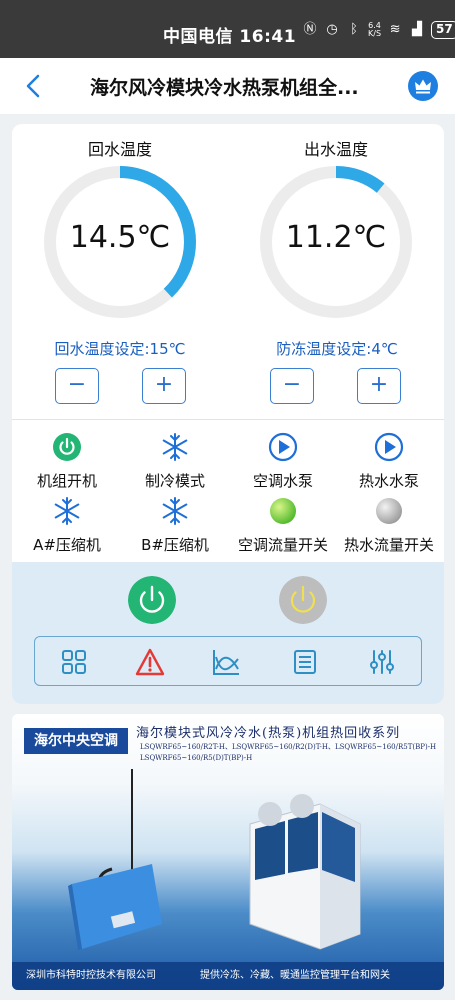  What do you see at coordinates (389, 525) in the screenshot?
I see `status-hot-water-flow-switch: 热水流量开关` at bounding box center [389, 525].